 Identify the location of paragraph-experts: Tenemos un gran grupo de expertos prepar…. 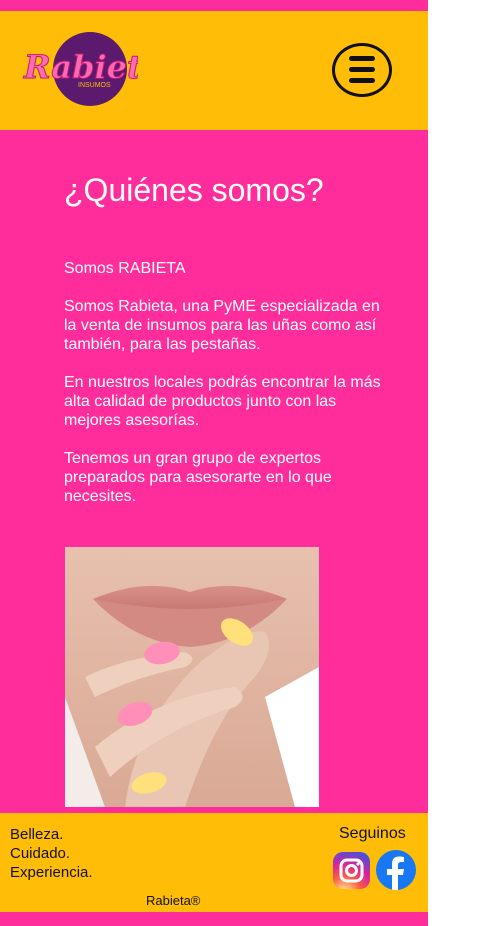
(198, 477).